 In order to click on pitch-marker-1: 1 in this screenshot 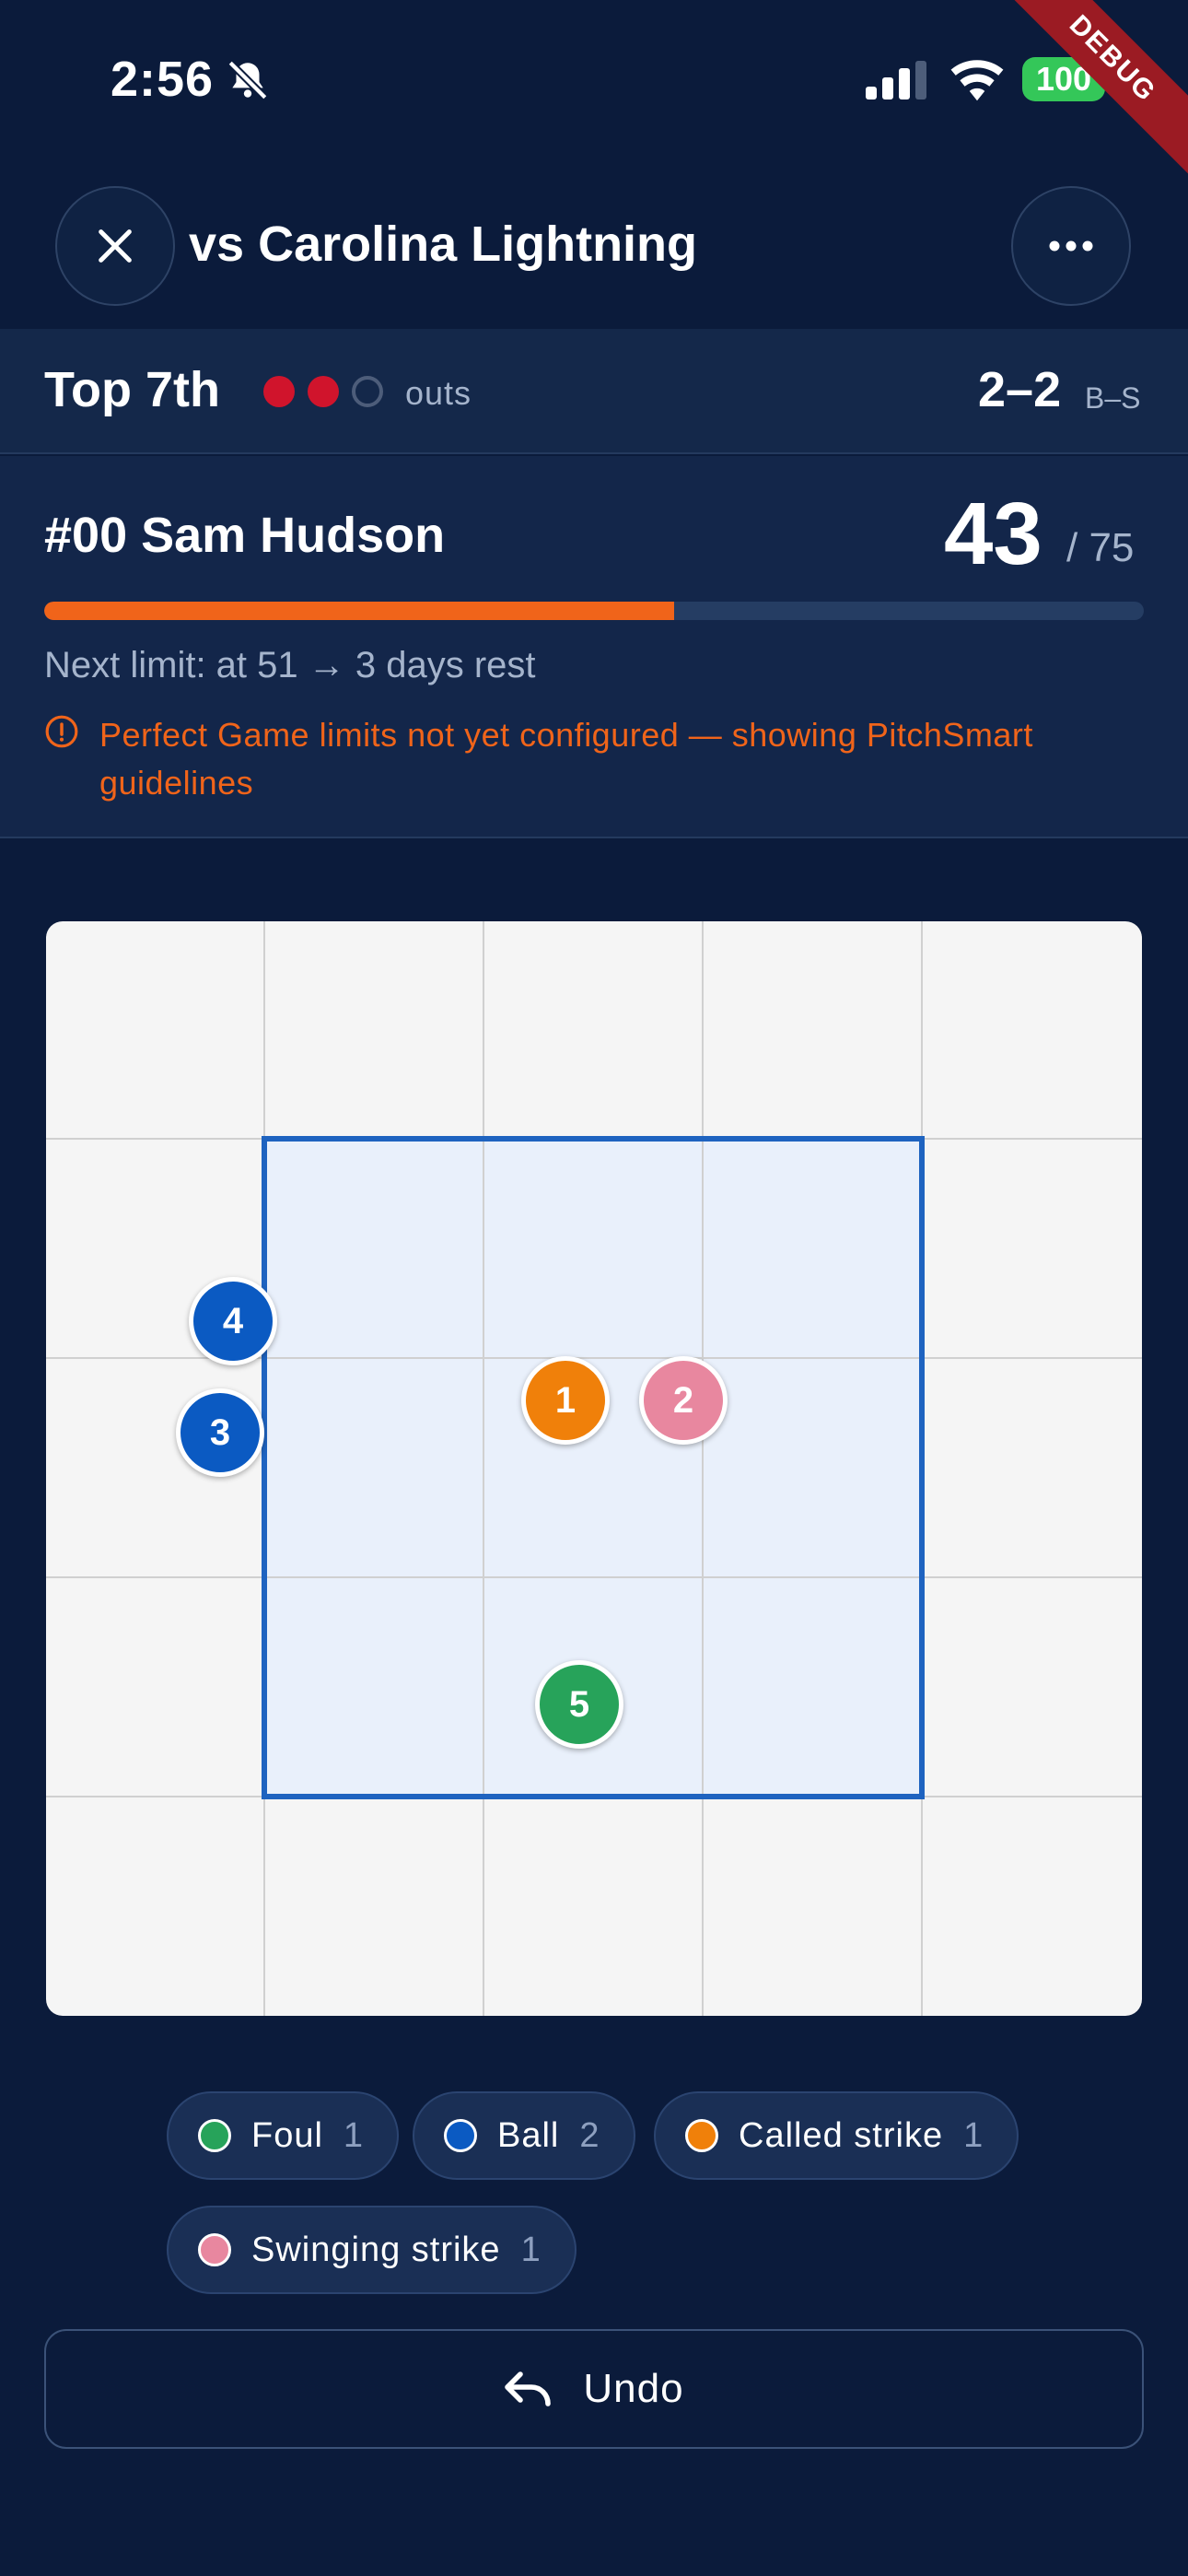, I will do `click(565, 1400)`.